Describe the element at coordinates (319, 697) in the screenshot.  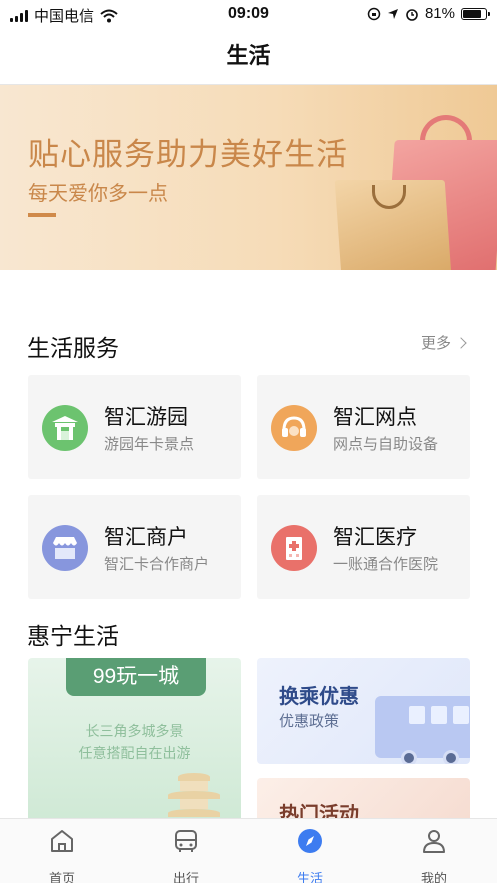
I see `promo-transfer-title: 换乘优惠` at that location.